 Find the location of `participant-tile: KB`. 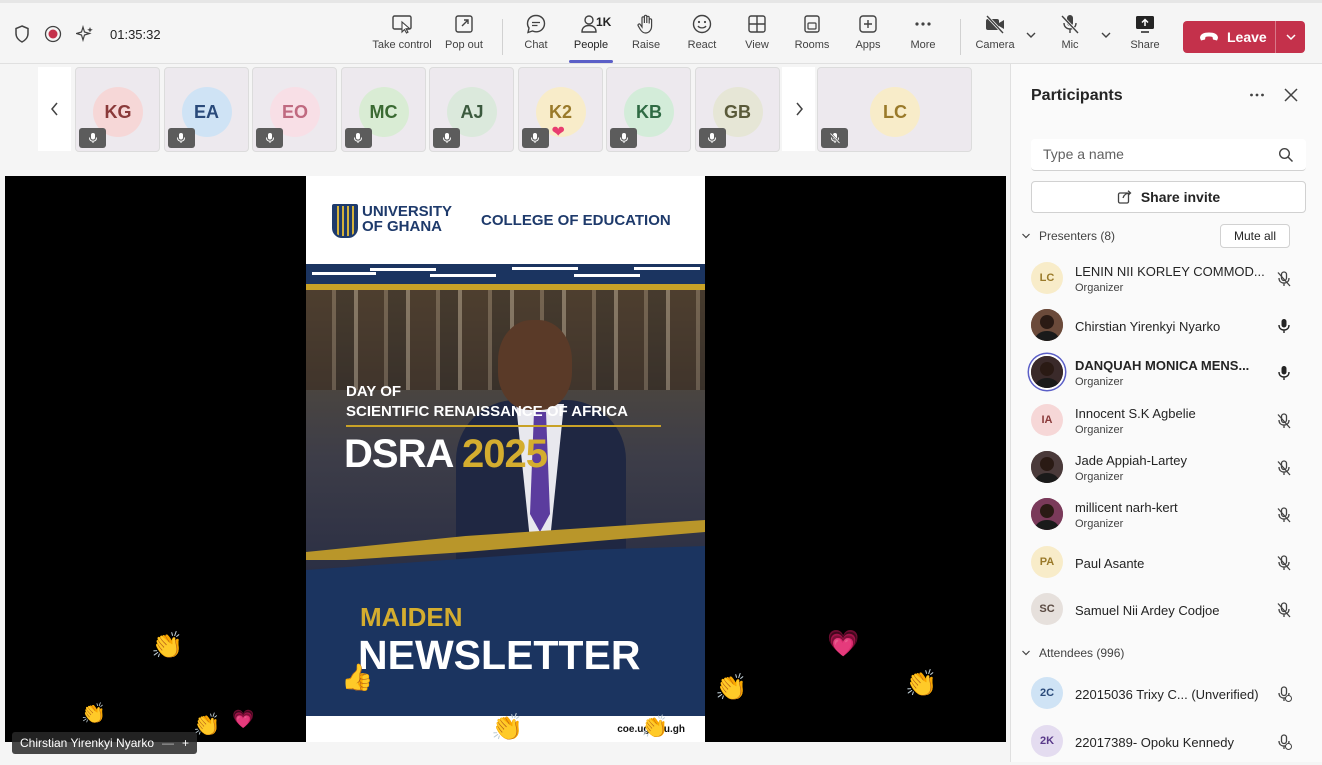

participant-tile: KB is located at coordinates (648, 109).